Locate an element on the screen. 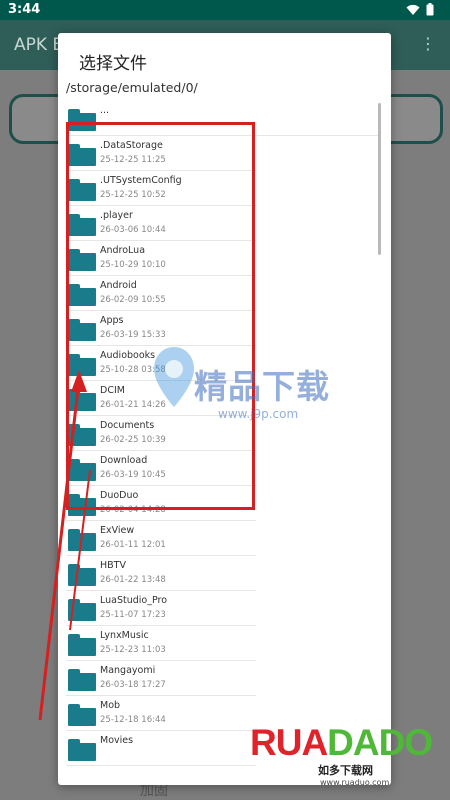 This screenshot has width=450, height=800. file-name: Mob is located at coordinates (110, 705).